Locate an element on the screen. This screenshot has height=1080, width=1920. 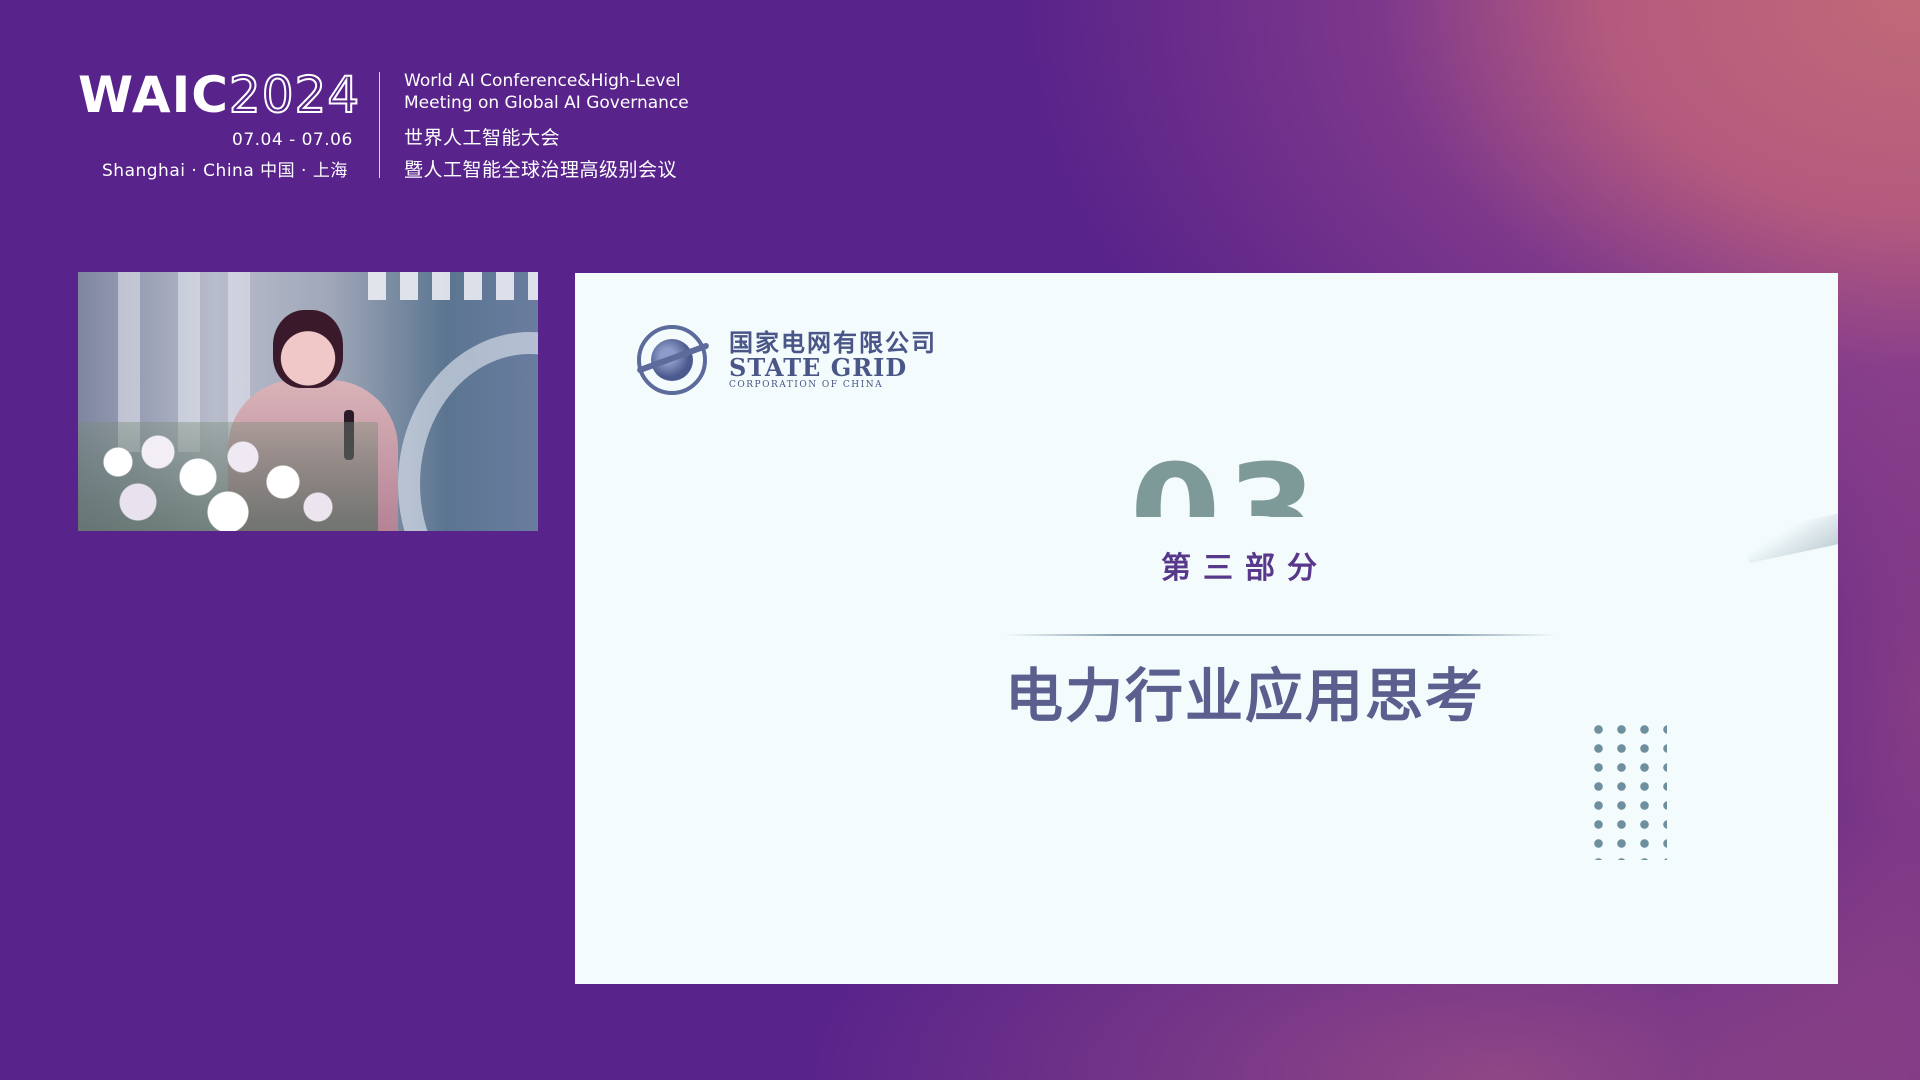
conference-name-en-line1: World AI Conference&High-Level is located at coordinates (542, 81).